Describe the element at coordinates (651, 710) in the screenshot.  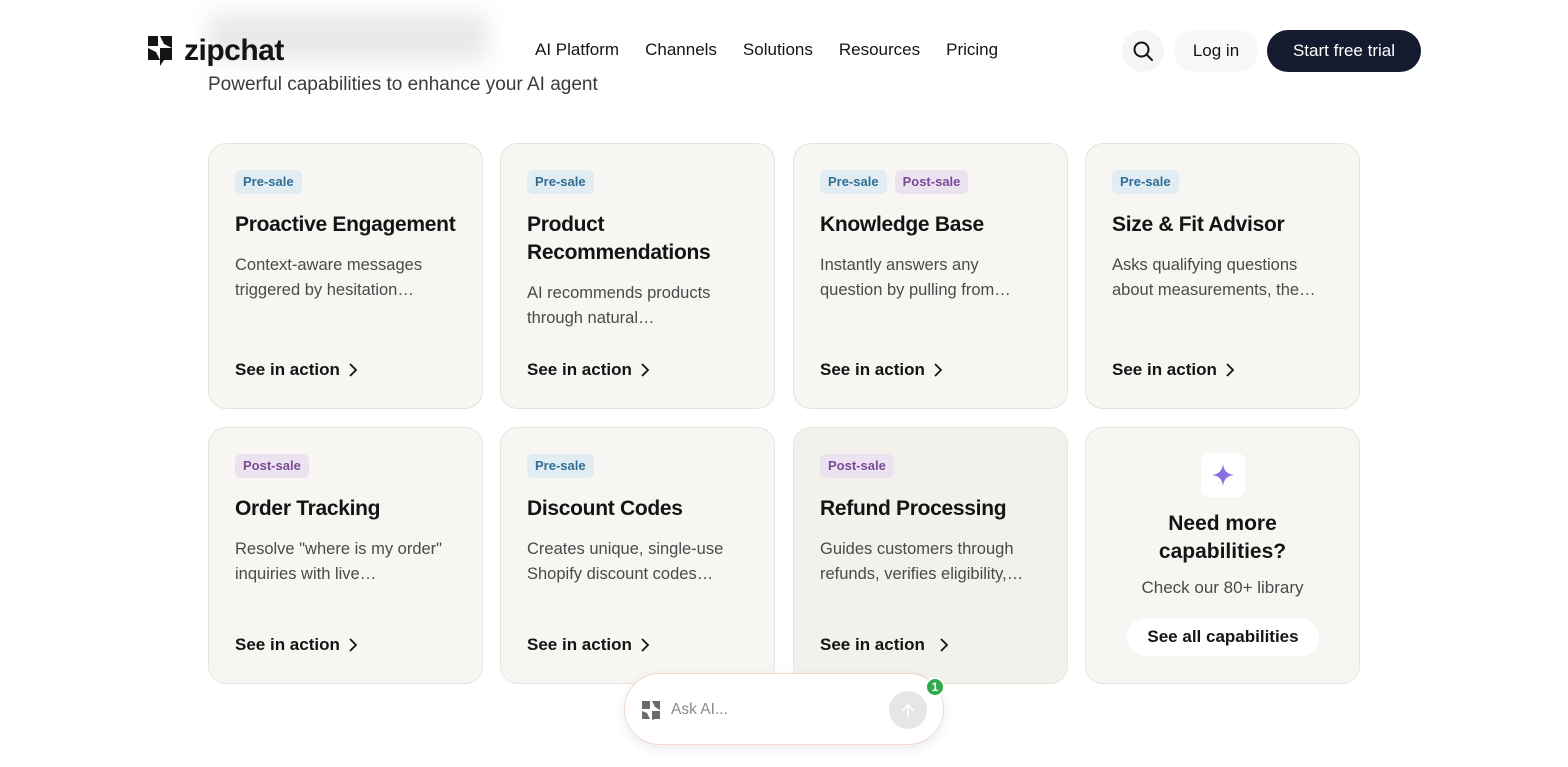
I see `zipchat-chat-icon` at that location.